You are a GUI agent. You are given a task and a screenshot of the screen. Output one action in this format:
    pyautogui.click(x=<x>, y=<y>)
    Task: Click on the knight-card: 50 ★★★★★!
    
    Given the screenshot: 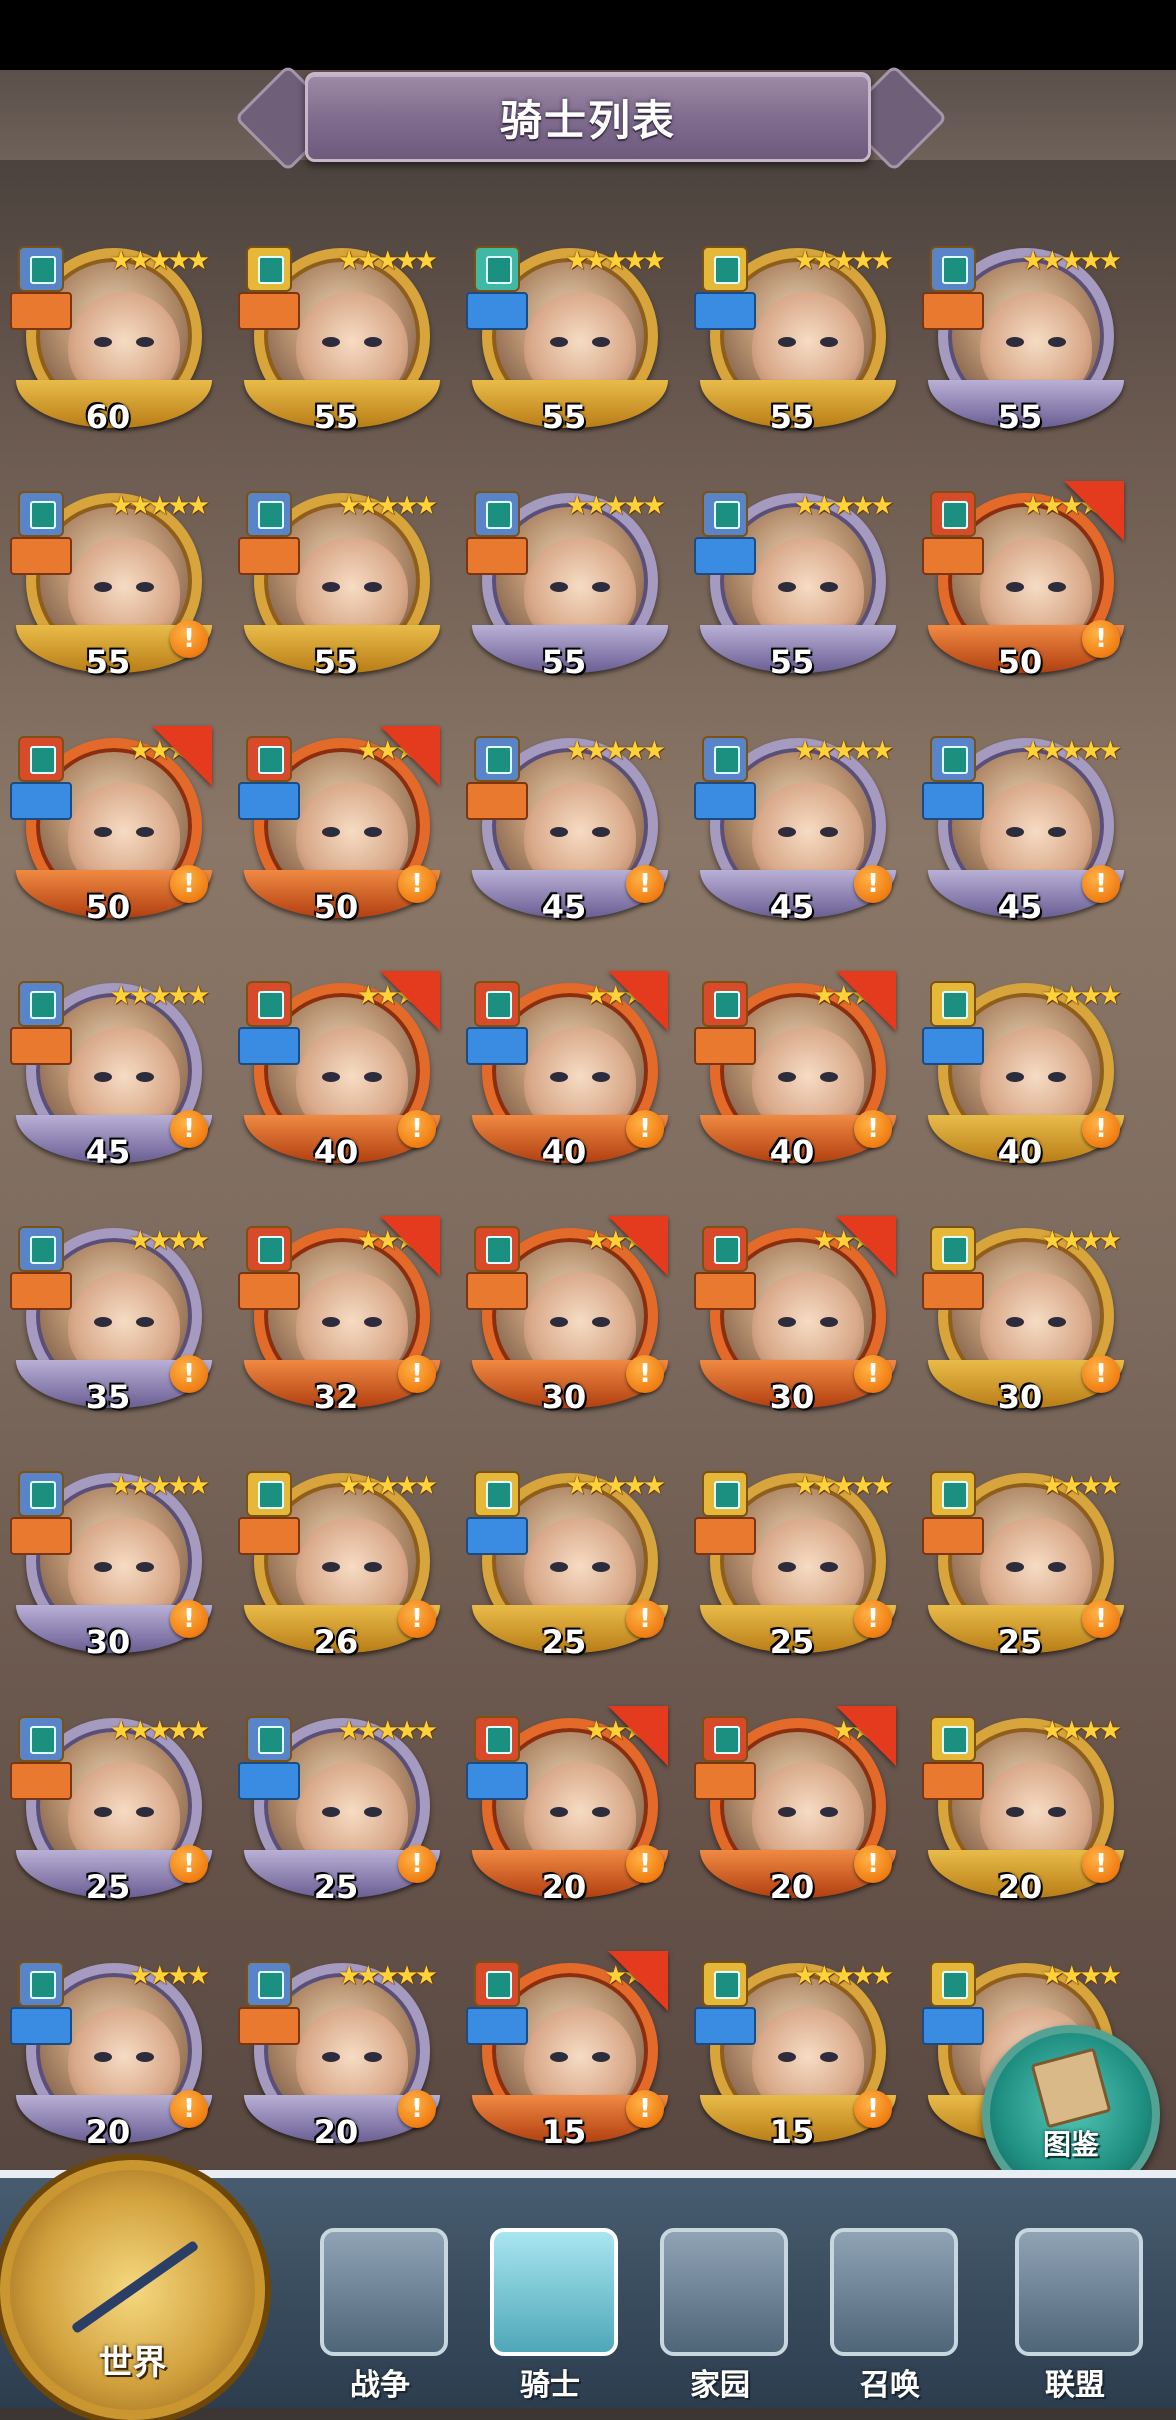 What is the action you would take?
    pyautogui.click(x=1023, y=580)
    